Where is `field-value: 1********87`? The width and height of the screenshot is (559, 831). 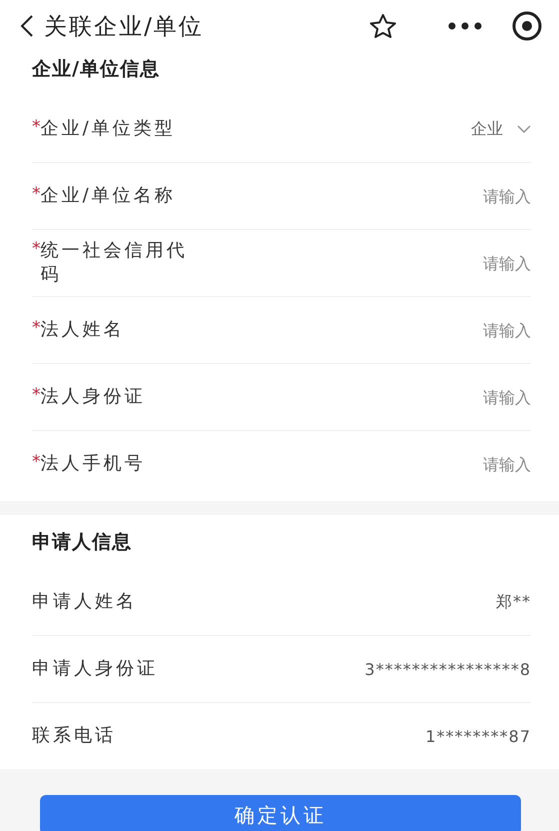 field-value: 1********87 is located at coordinates (478, 736).